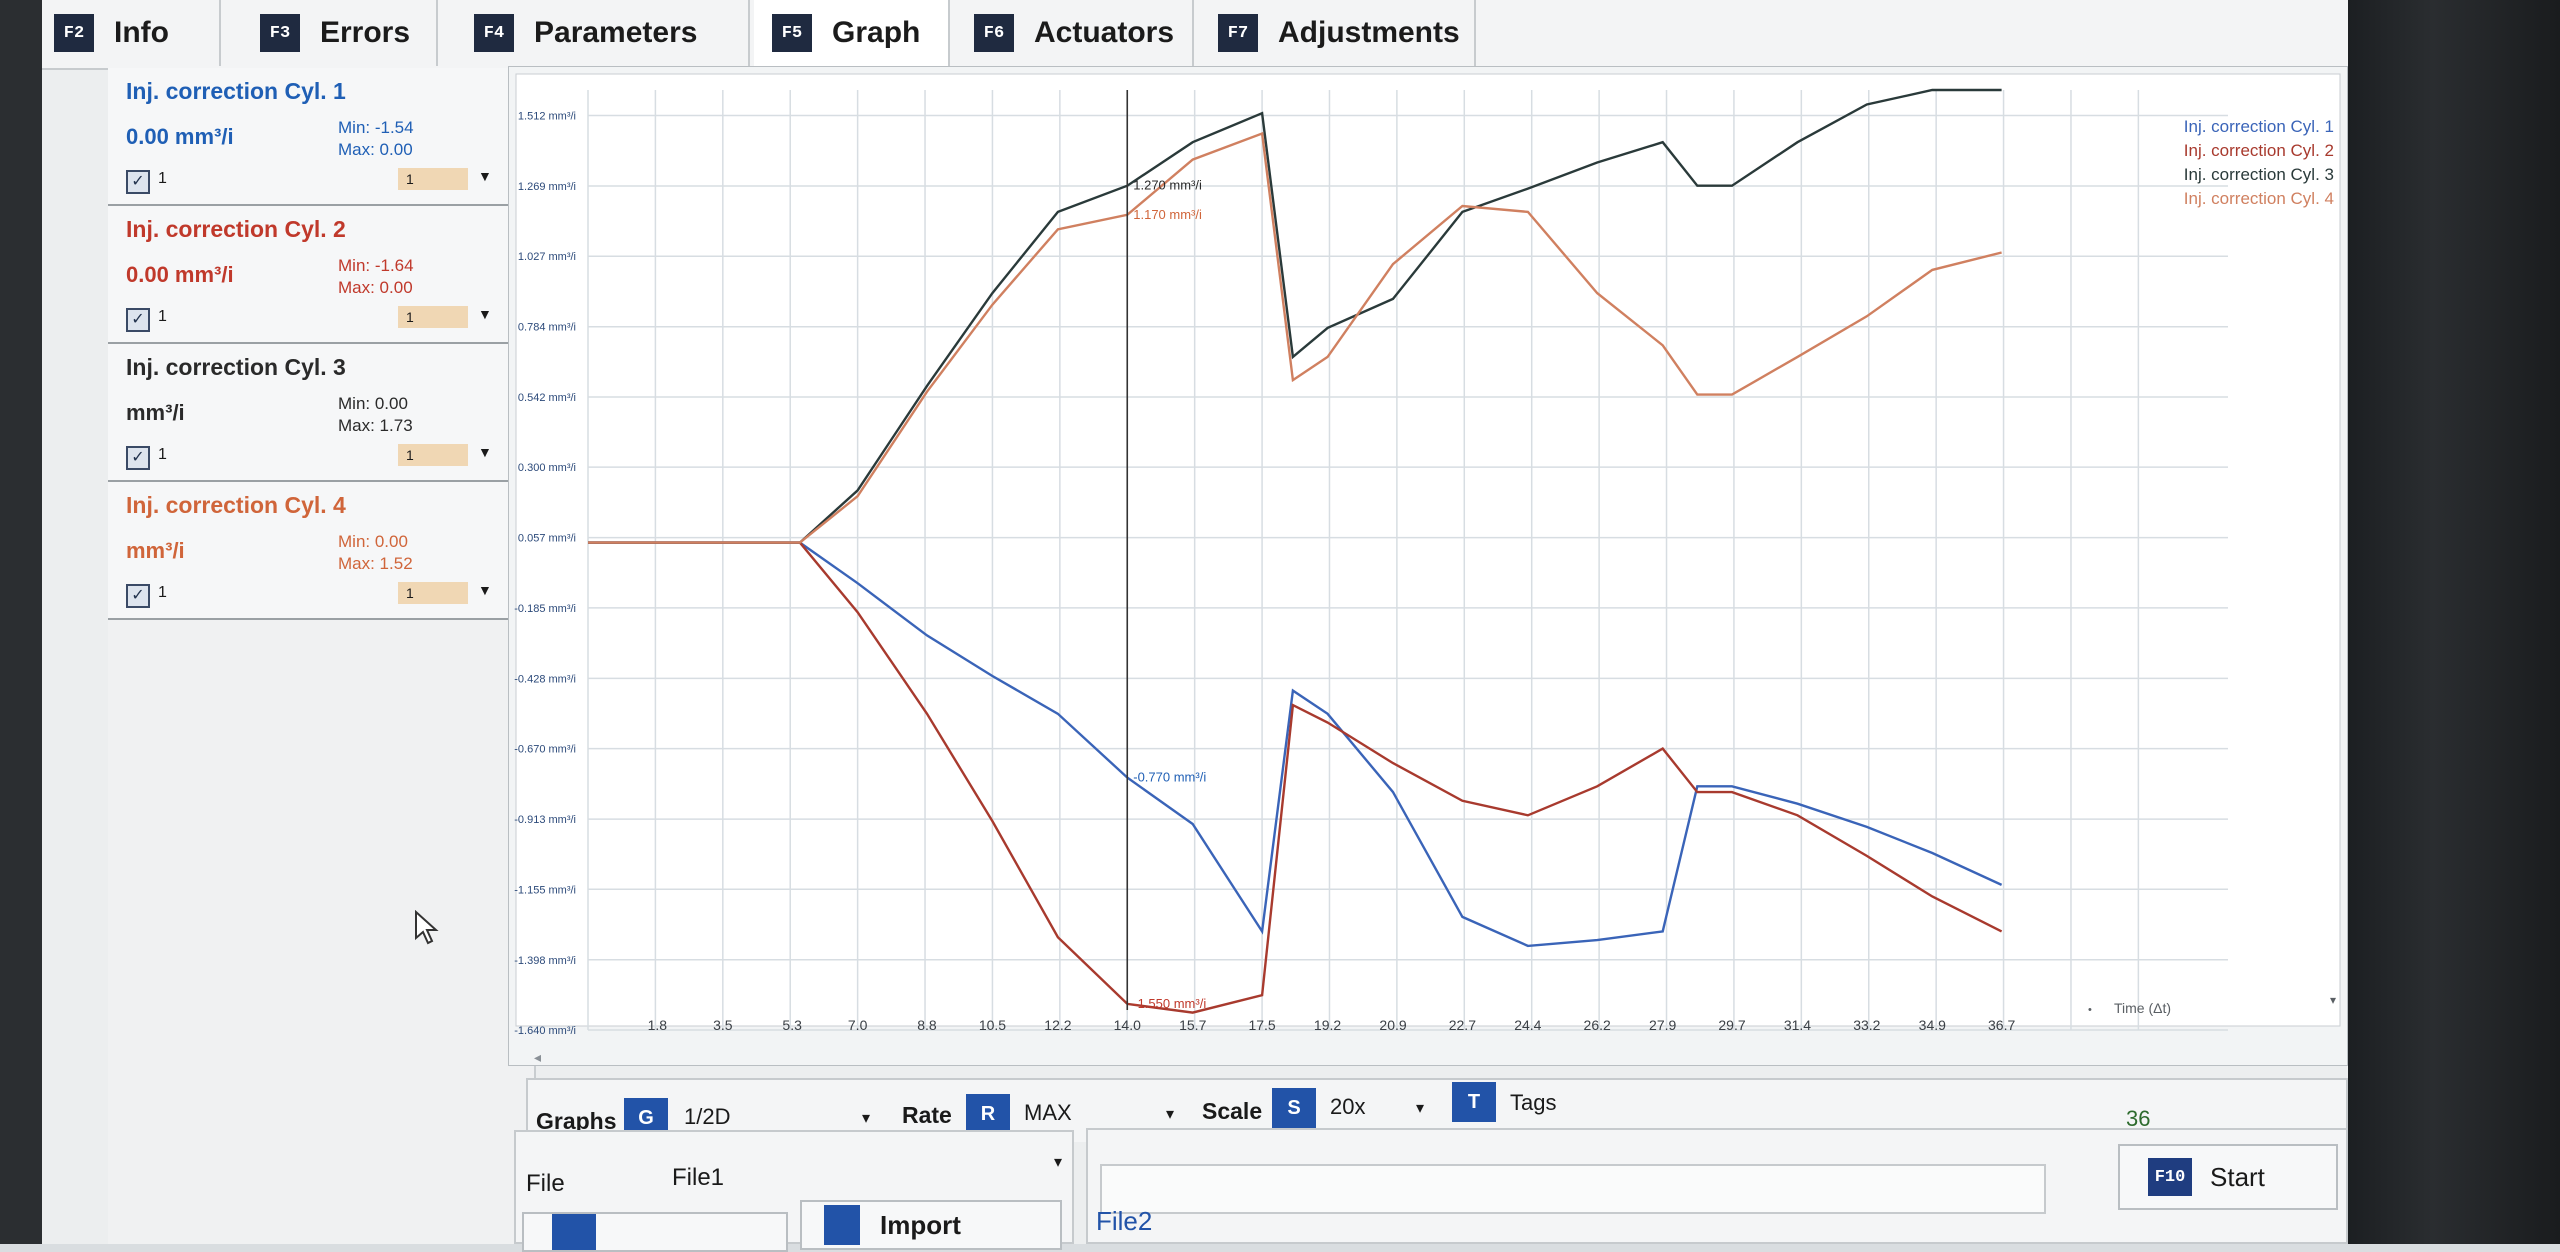 The image size is (2560, 1252). What do you see at coordinates (655, 1232) in the screenshot?
I see `export-button` at bounding box center [655, 1232].